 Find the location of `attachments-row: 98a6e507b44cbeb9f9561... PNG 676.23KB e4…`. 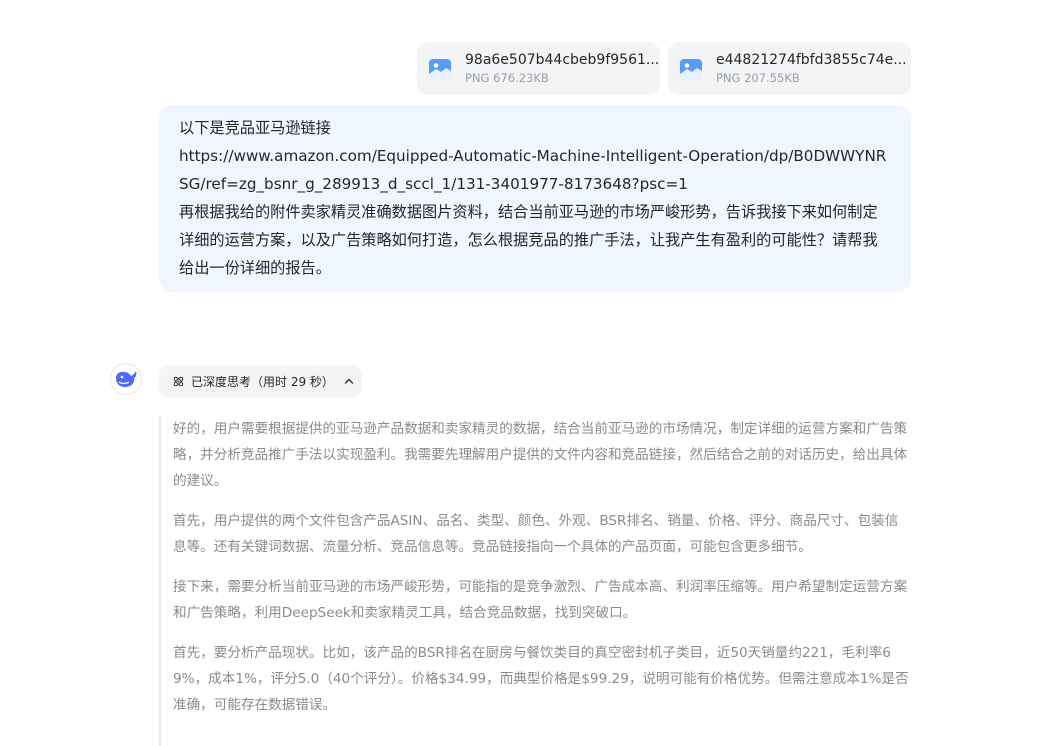

attachments-row: 98a6e507b44cbeb9f9561... PNG 676.23KB e4… is located at coordinates (664, 68).